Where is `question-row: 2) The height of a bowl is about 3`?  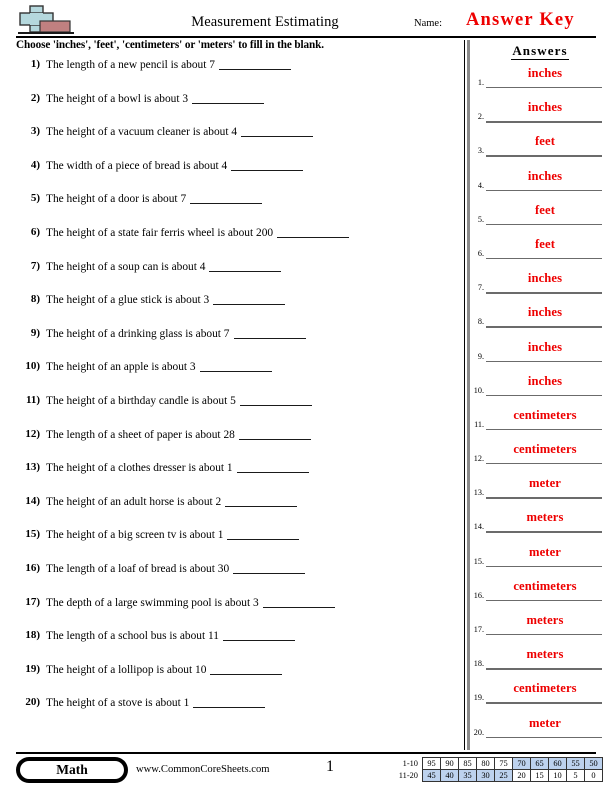 question-row: 2) The height of a bowl is about 3 is located at coordinates (236, 109).